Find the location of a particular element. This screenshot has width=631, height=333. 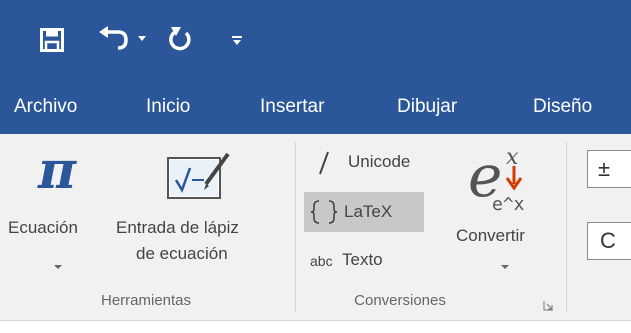

customize-qat-icon is located at coordinates (237, 40).